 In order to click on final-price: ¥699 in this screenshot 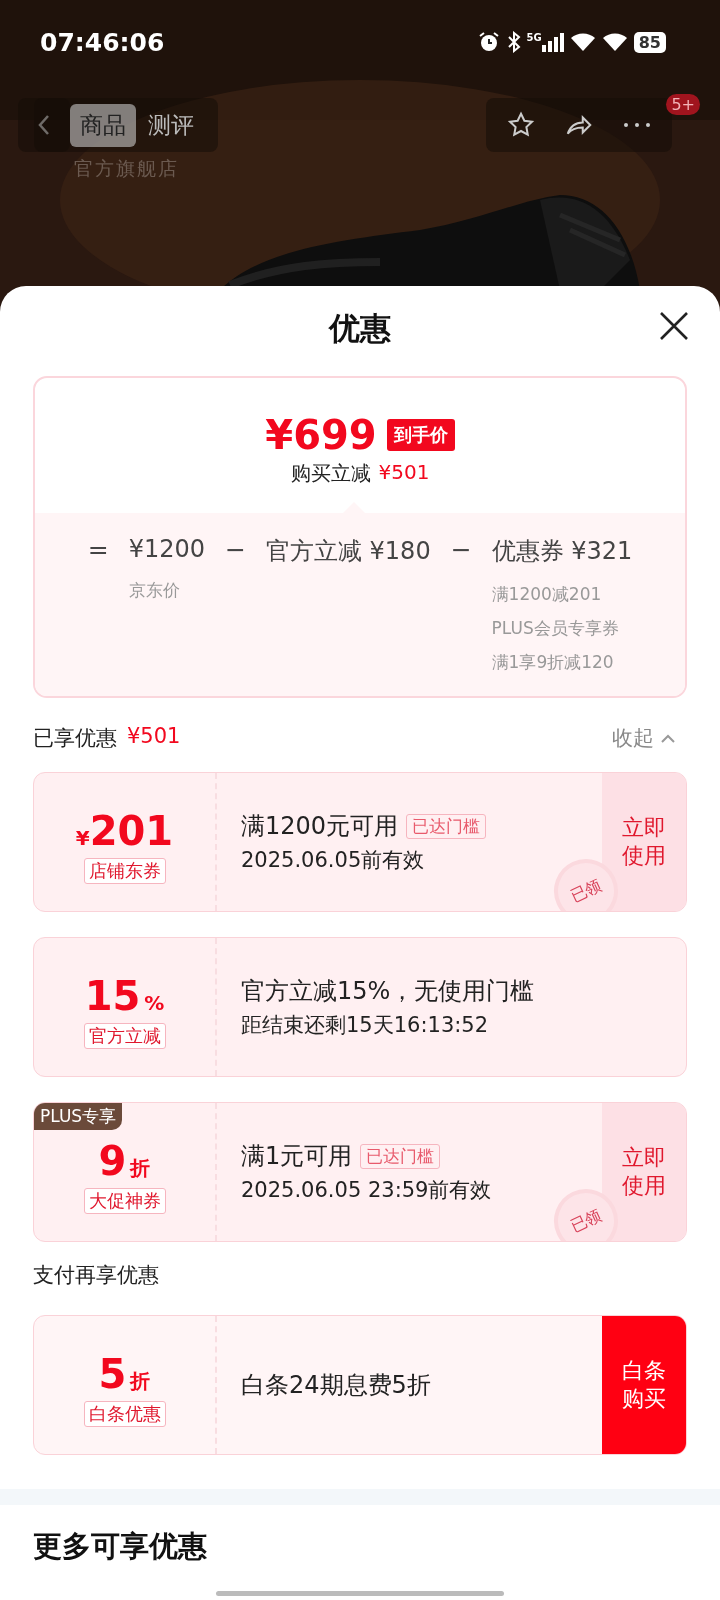, I will do `click(321, 435)`.